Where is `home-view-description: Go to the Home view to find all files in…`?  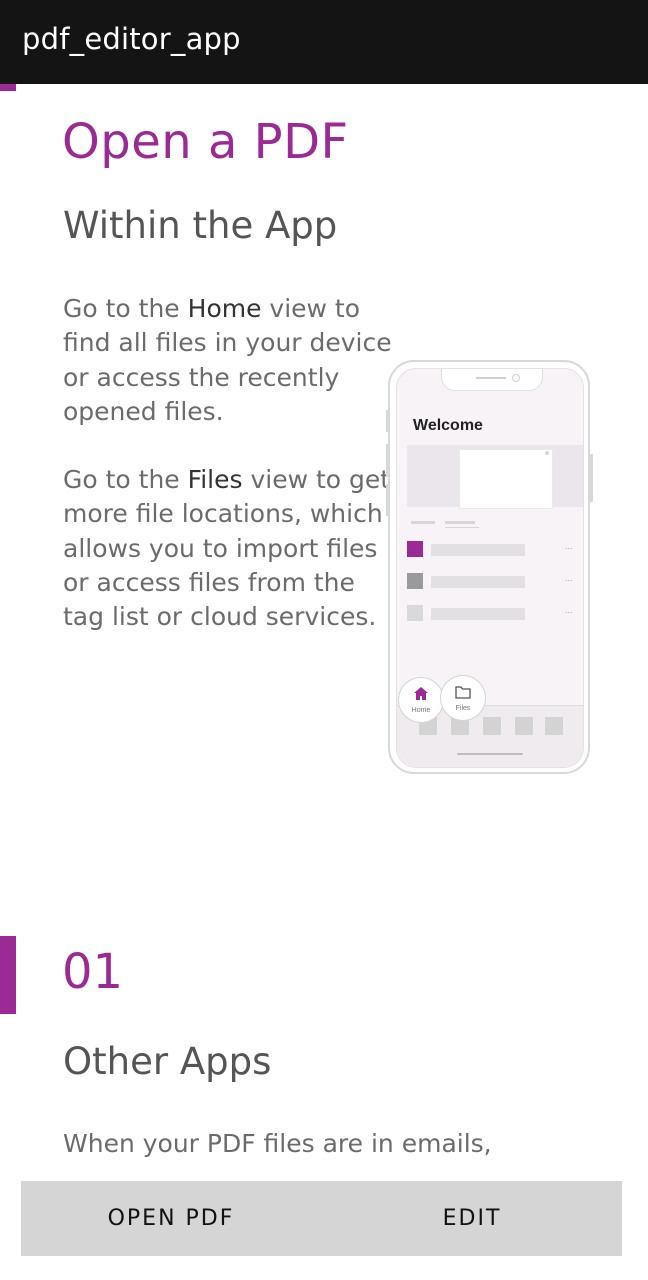 home-view-description: Go to the Home view to find all files in… is located at coordinates (227, 360).